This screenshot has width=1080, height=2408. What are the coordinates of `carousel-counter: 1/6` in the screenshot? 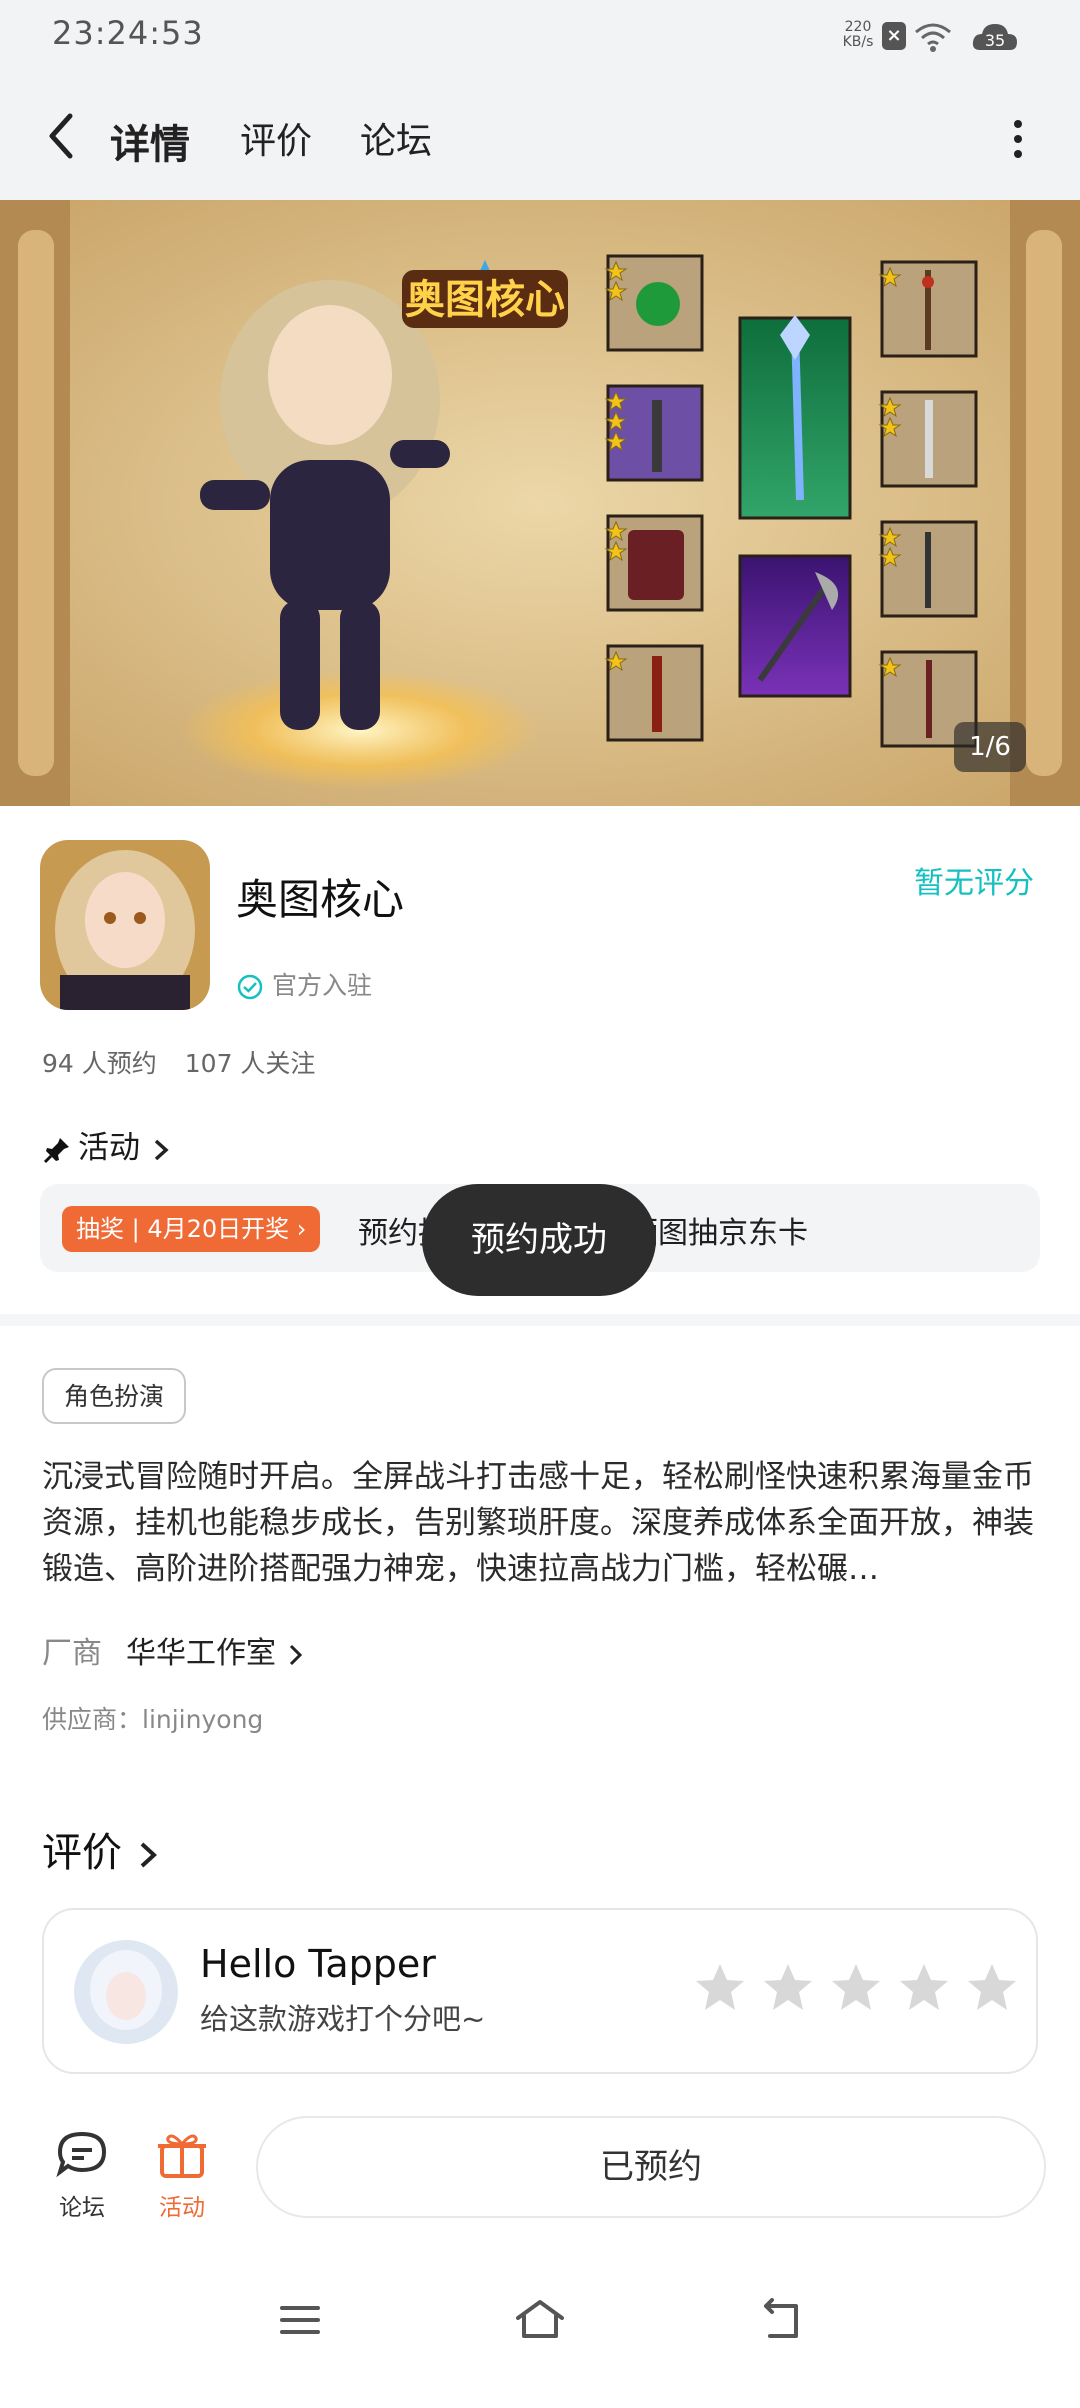 It's located at (990, 747).